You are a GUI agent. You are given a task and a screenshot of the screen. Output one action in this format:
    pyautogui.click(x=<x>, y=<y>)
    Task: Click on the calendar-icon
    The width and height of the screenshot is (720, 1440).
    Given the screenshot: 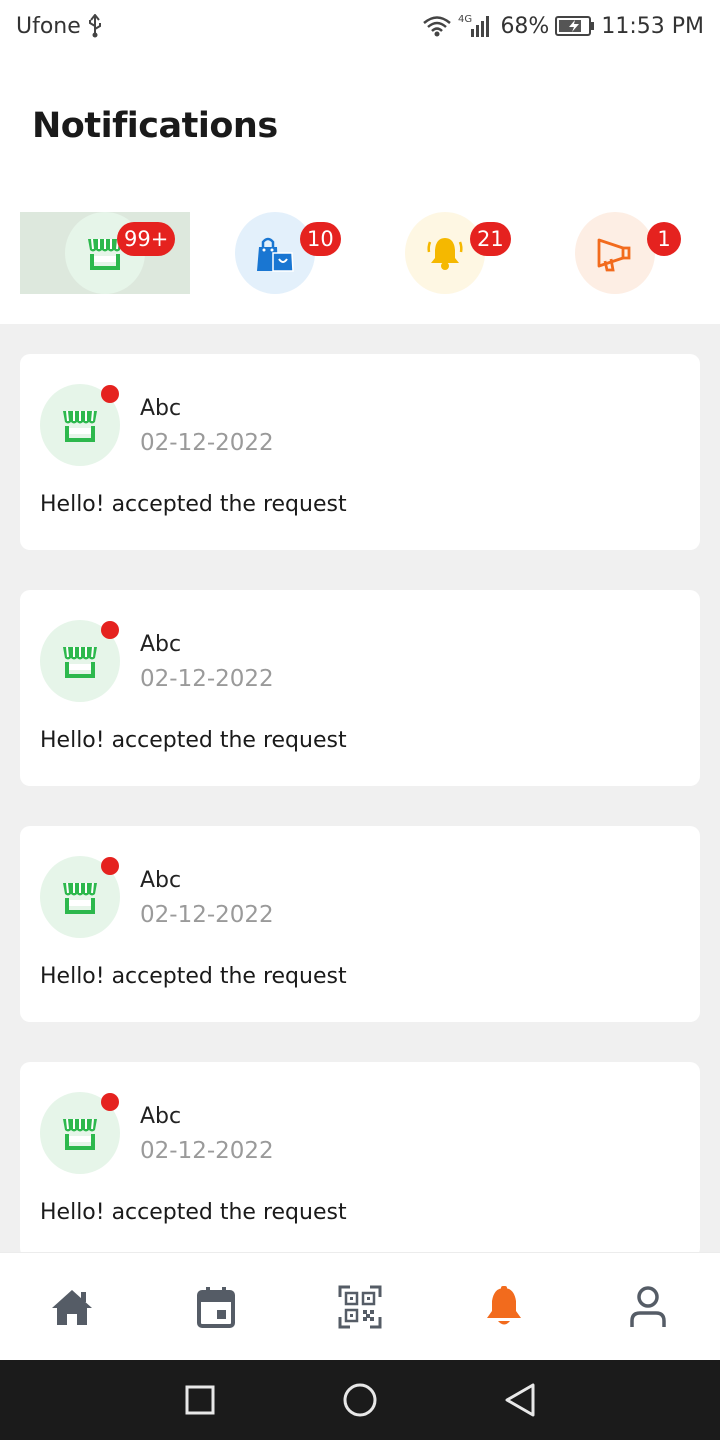 What is the action you would take?
    pyautogui.click(x=216, y=1307)
    